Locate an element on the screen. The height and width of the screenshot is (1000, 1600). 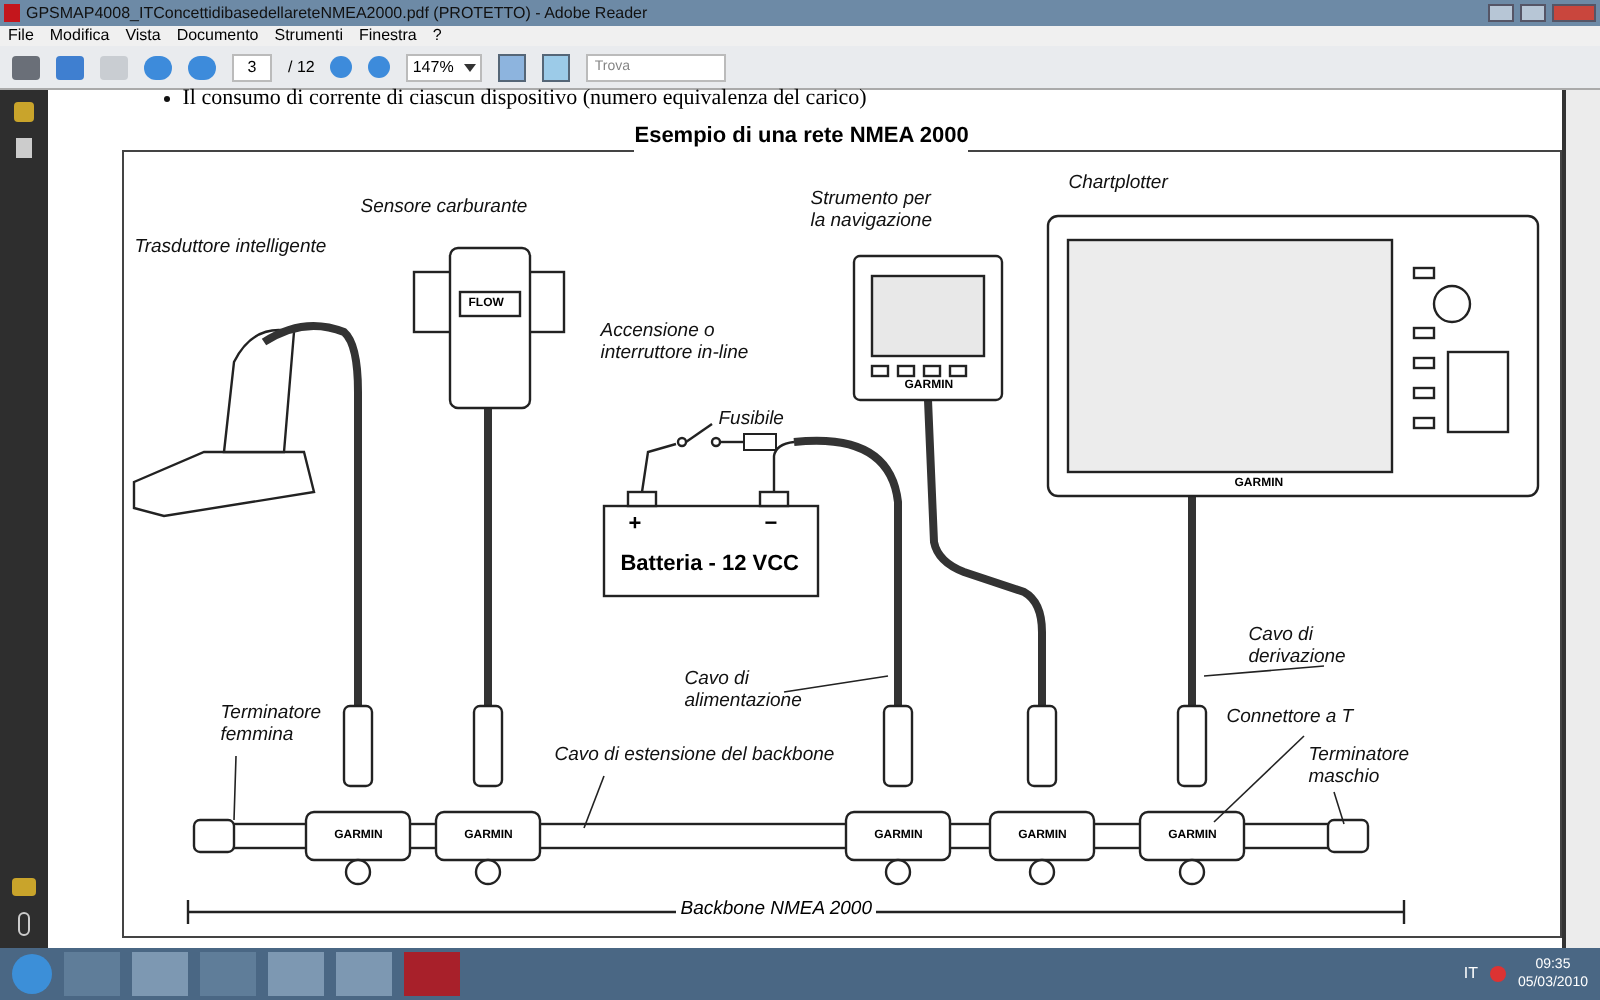
window-title: GPSMAP4008_ITConcettidibasedellareteNMEA2000.pdf (PROTETTO) - Adobe Reader is located at coordinates (337, 13).